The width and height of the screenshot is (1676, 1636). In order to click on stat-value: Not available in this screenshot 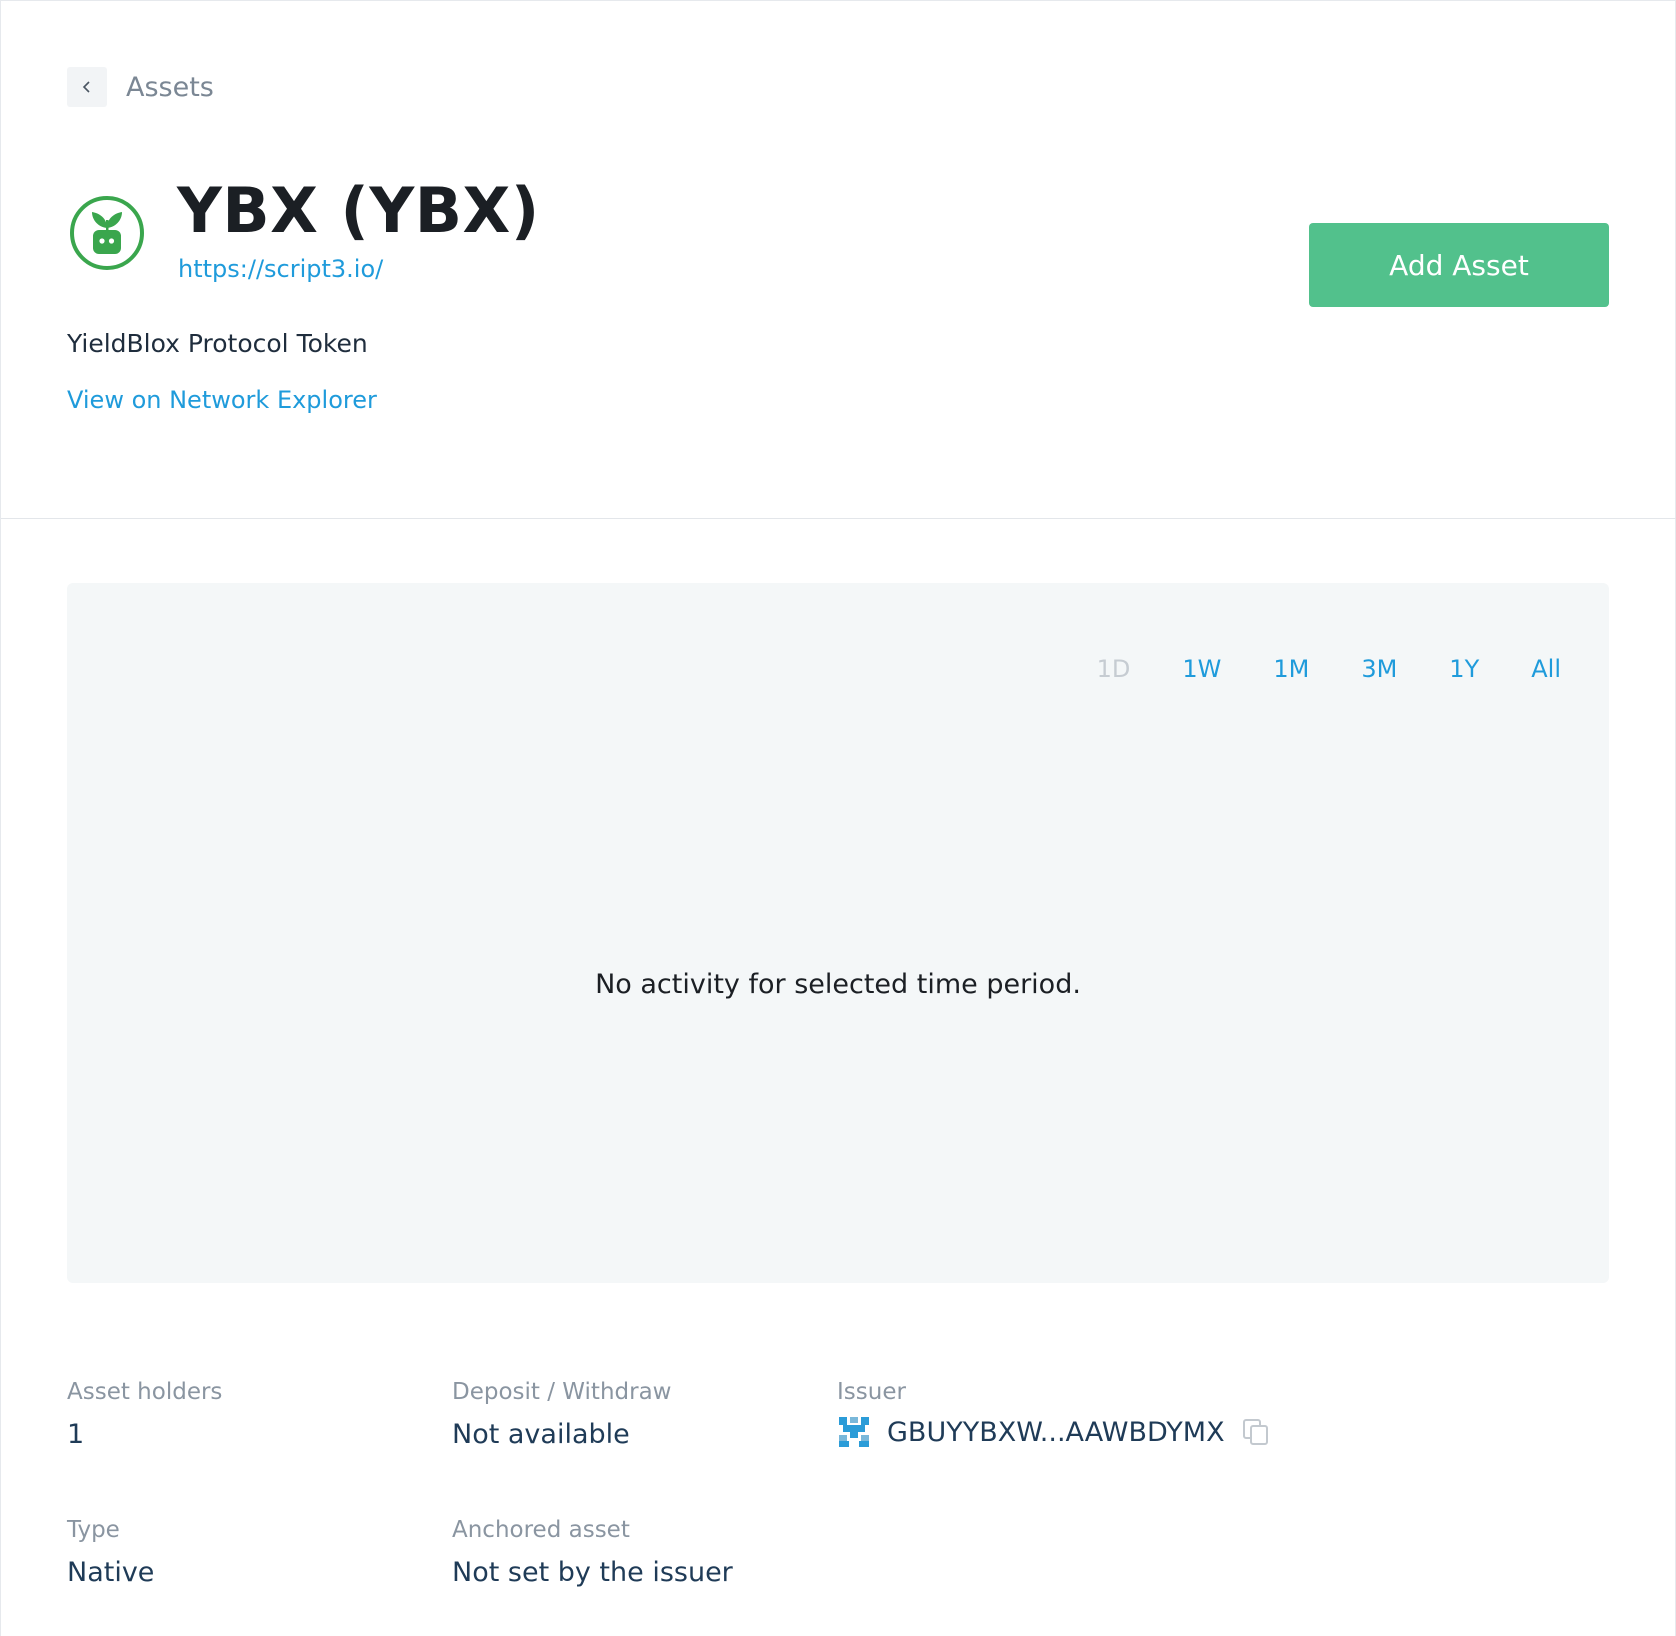, I will do `click(541, 1434)`.